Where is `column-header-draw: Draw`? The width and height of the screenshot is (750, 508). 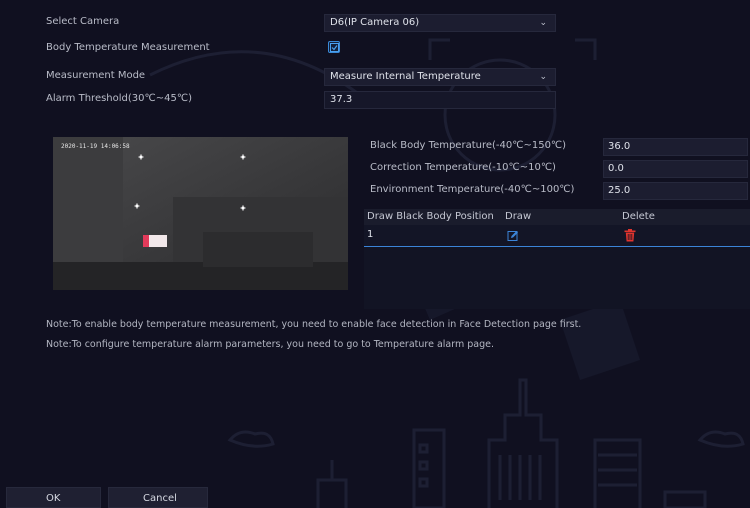
column-header-draw: Draw is located at coordinates (518, 216).